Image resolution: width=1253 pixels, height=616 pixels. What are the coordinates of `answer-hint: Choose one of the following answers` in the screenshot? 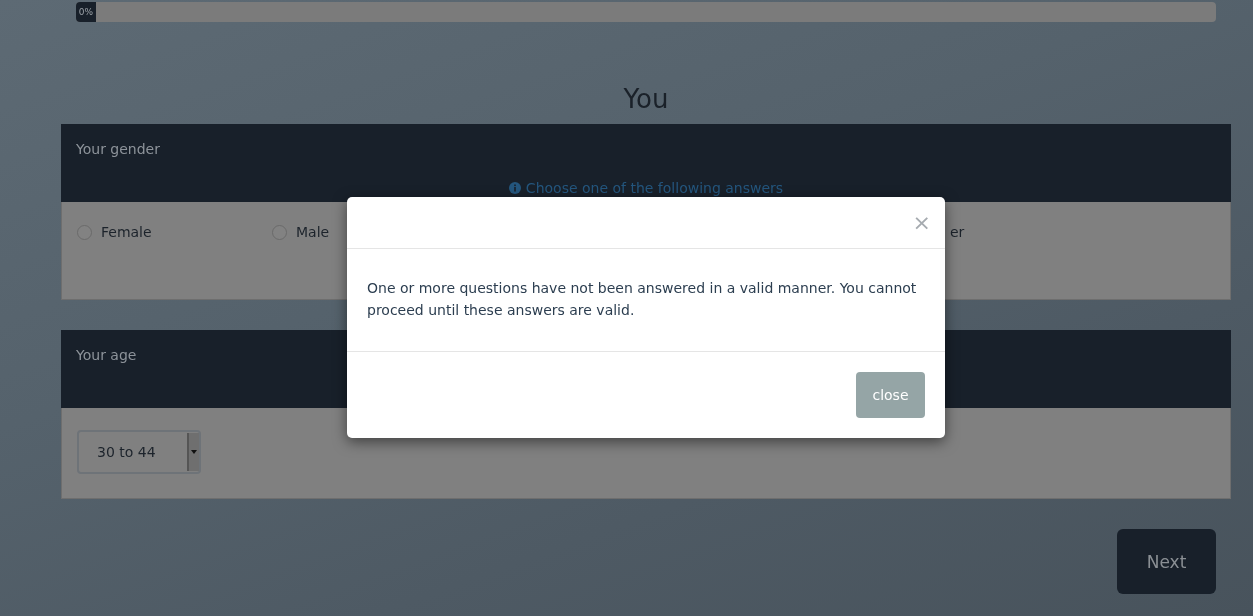 It's located at (654, 188).